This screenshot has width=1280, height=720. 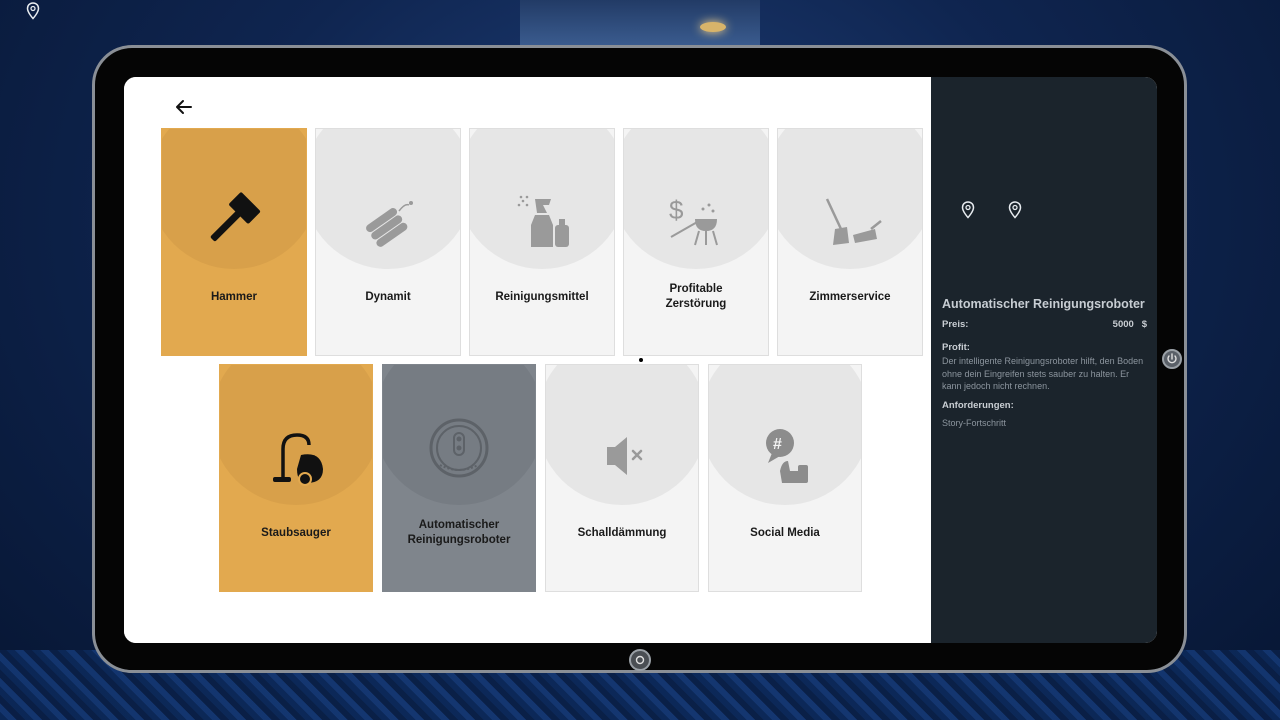 I want to click on shop-item-social-media: # Social Media, so click(x=785, y=478).